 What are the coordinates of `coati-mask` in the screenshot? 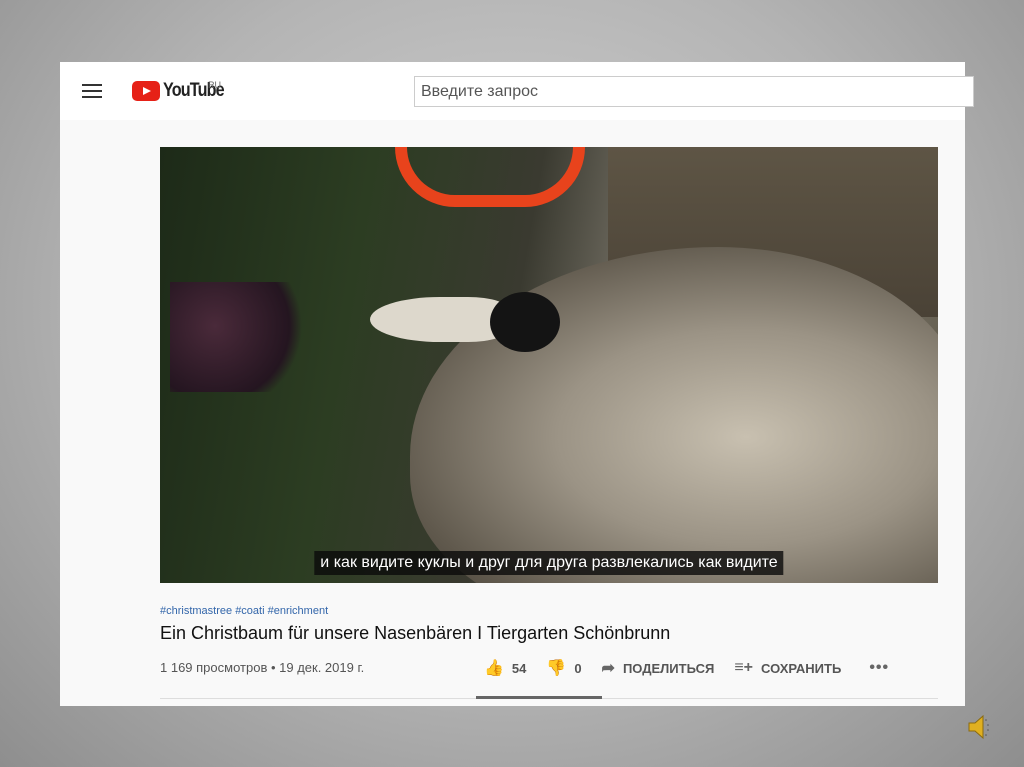 It's located at (525, 322).